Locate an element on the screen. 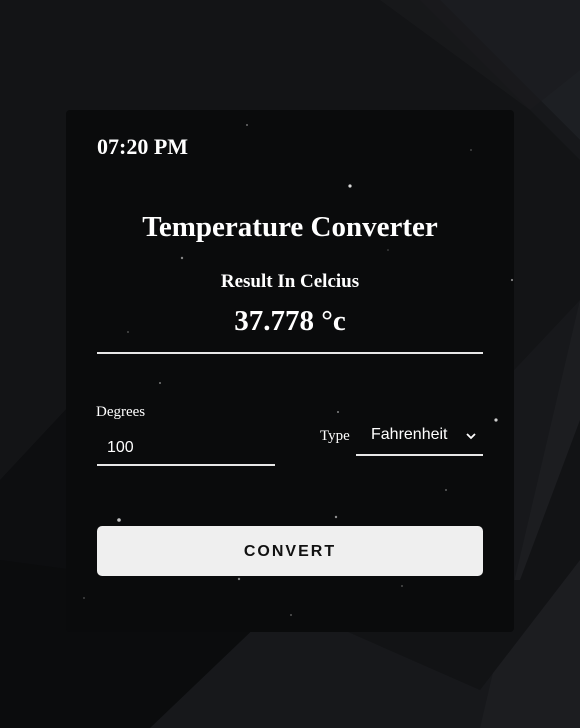 This screenshot has height=728, width=580. degrees-label: Degrees is located at coordinates (121, 412).